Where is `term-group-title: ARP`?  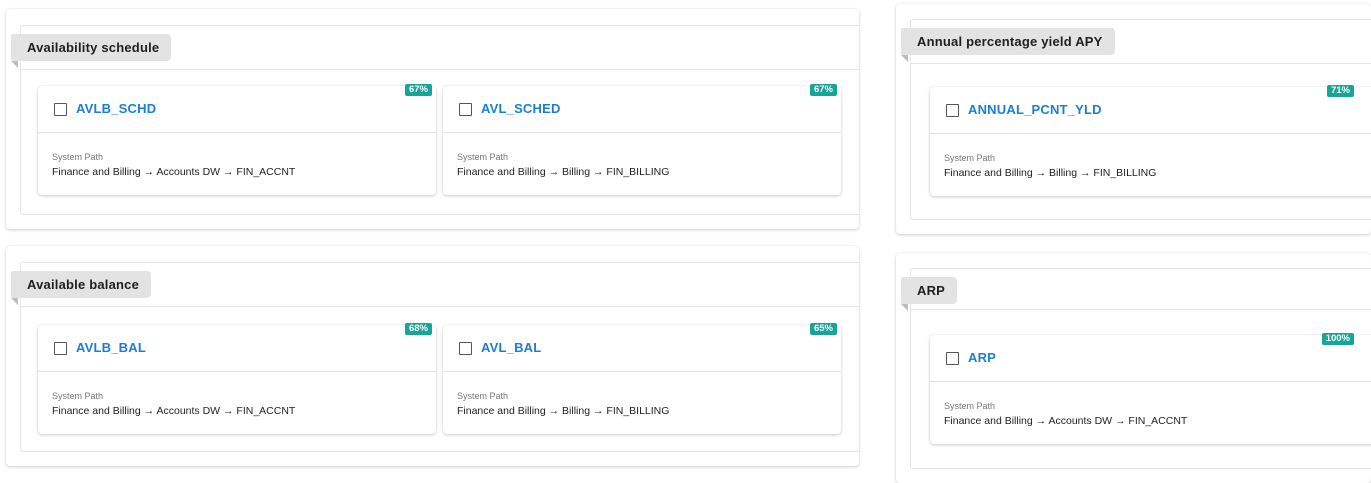 term-group-title: ARP is located at coordinates (929, 294).